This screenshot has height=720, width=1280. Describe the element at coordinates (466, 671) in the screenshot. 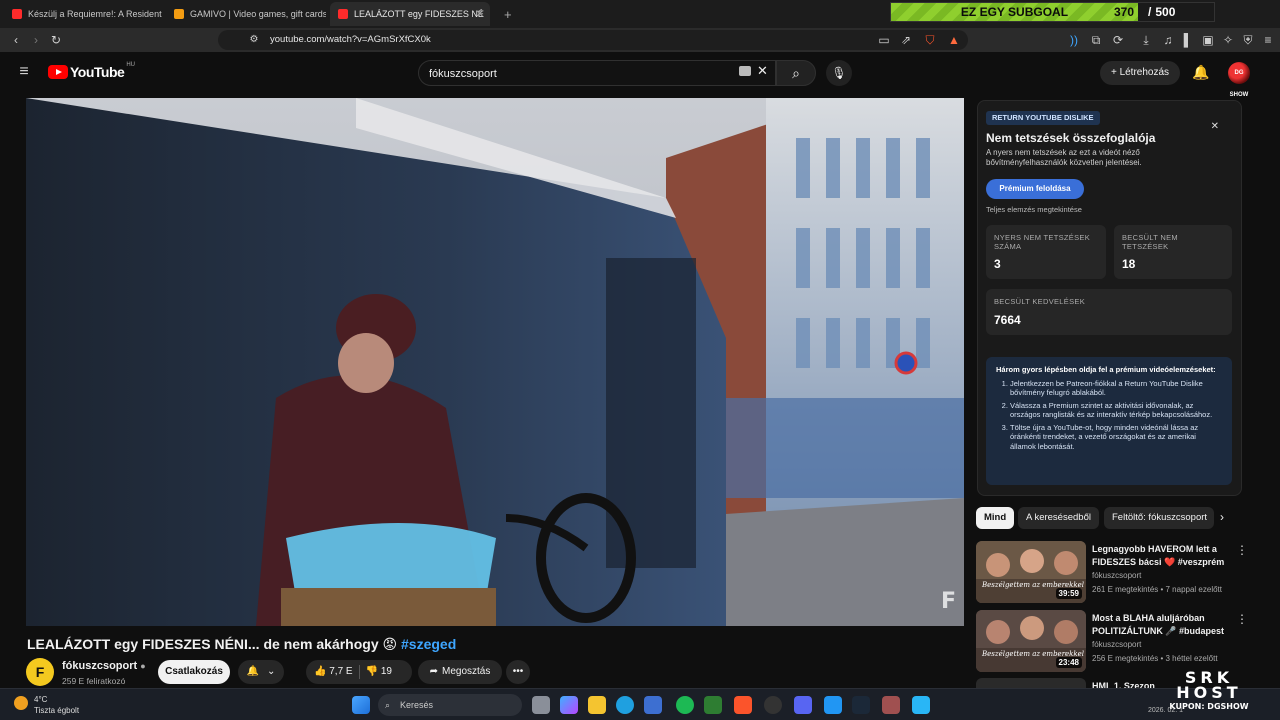

I see `share-label: Megosztás` at that location.